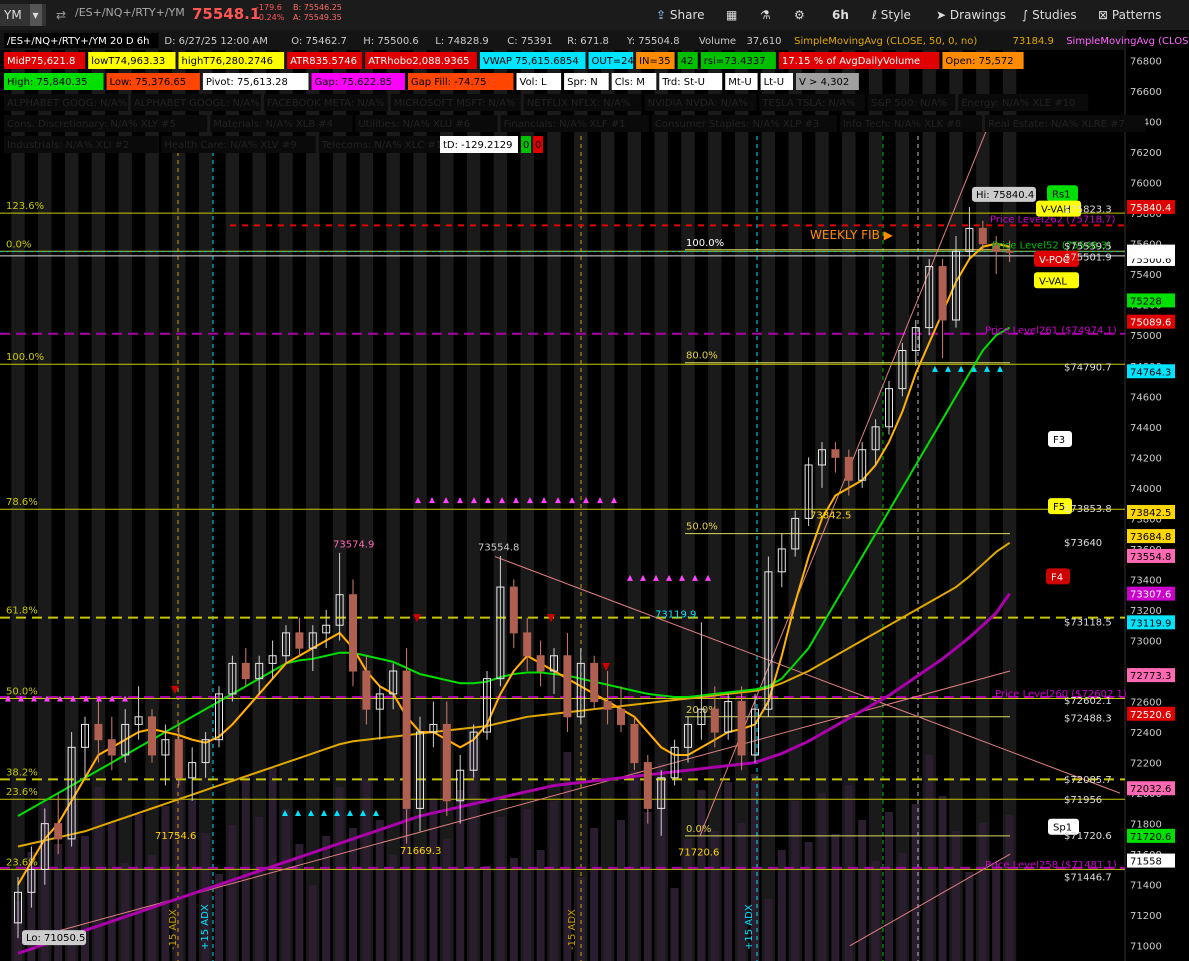  What do you see at coordinates (197, 103) in the screenshot?
I see `sector-badge: ALPHABET GOOGL: N/A%` at bounding box center [197, 103].